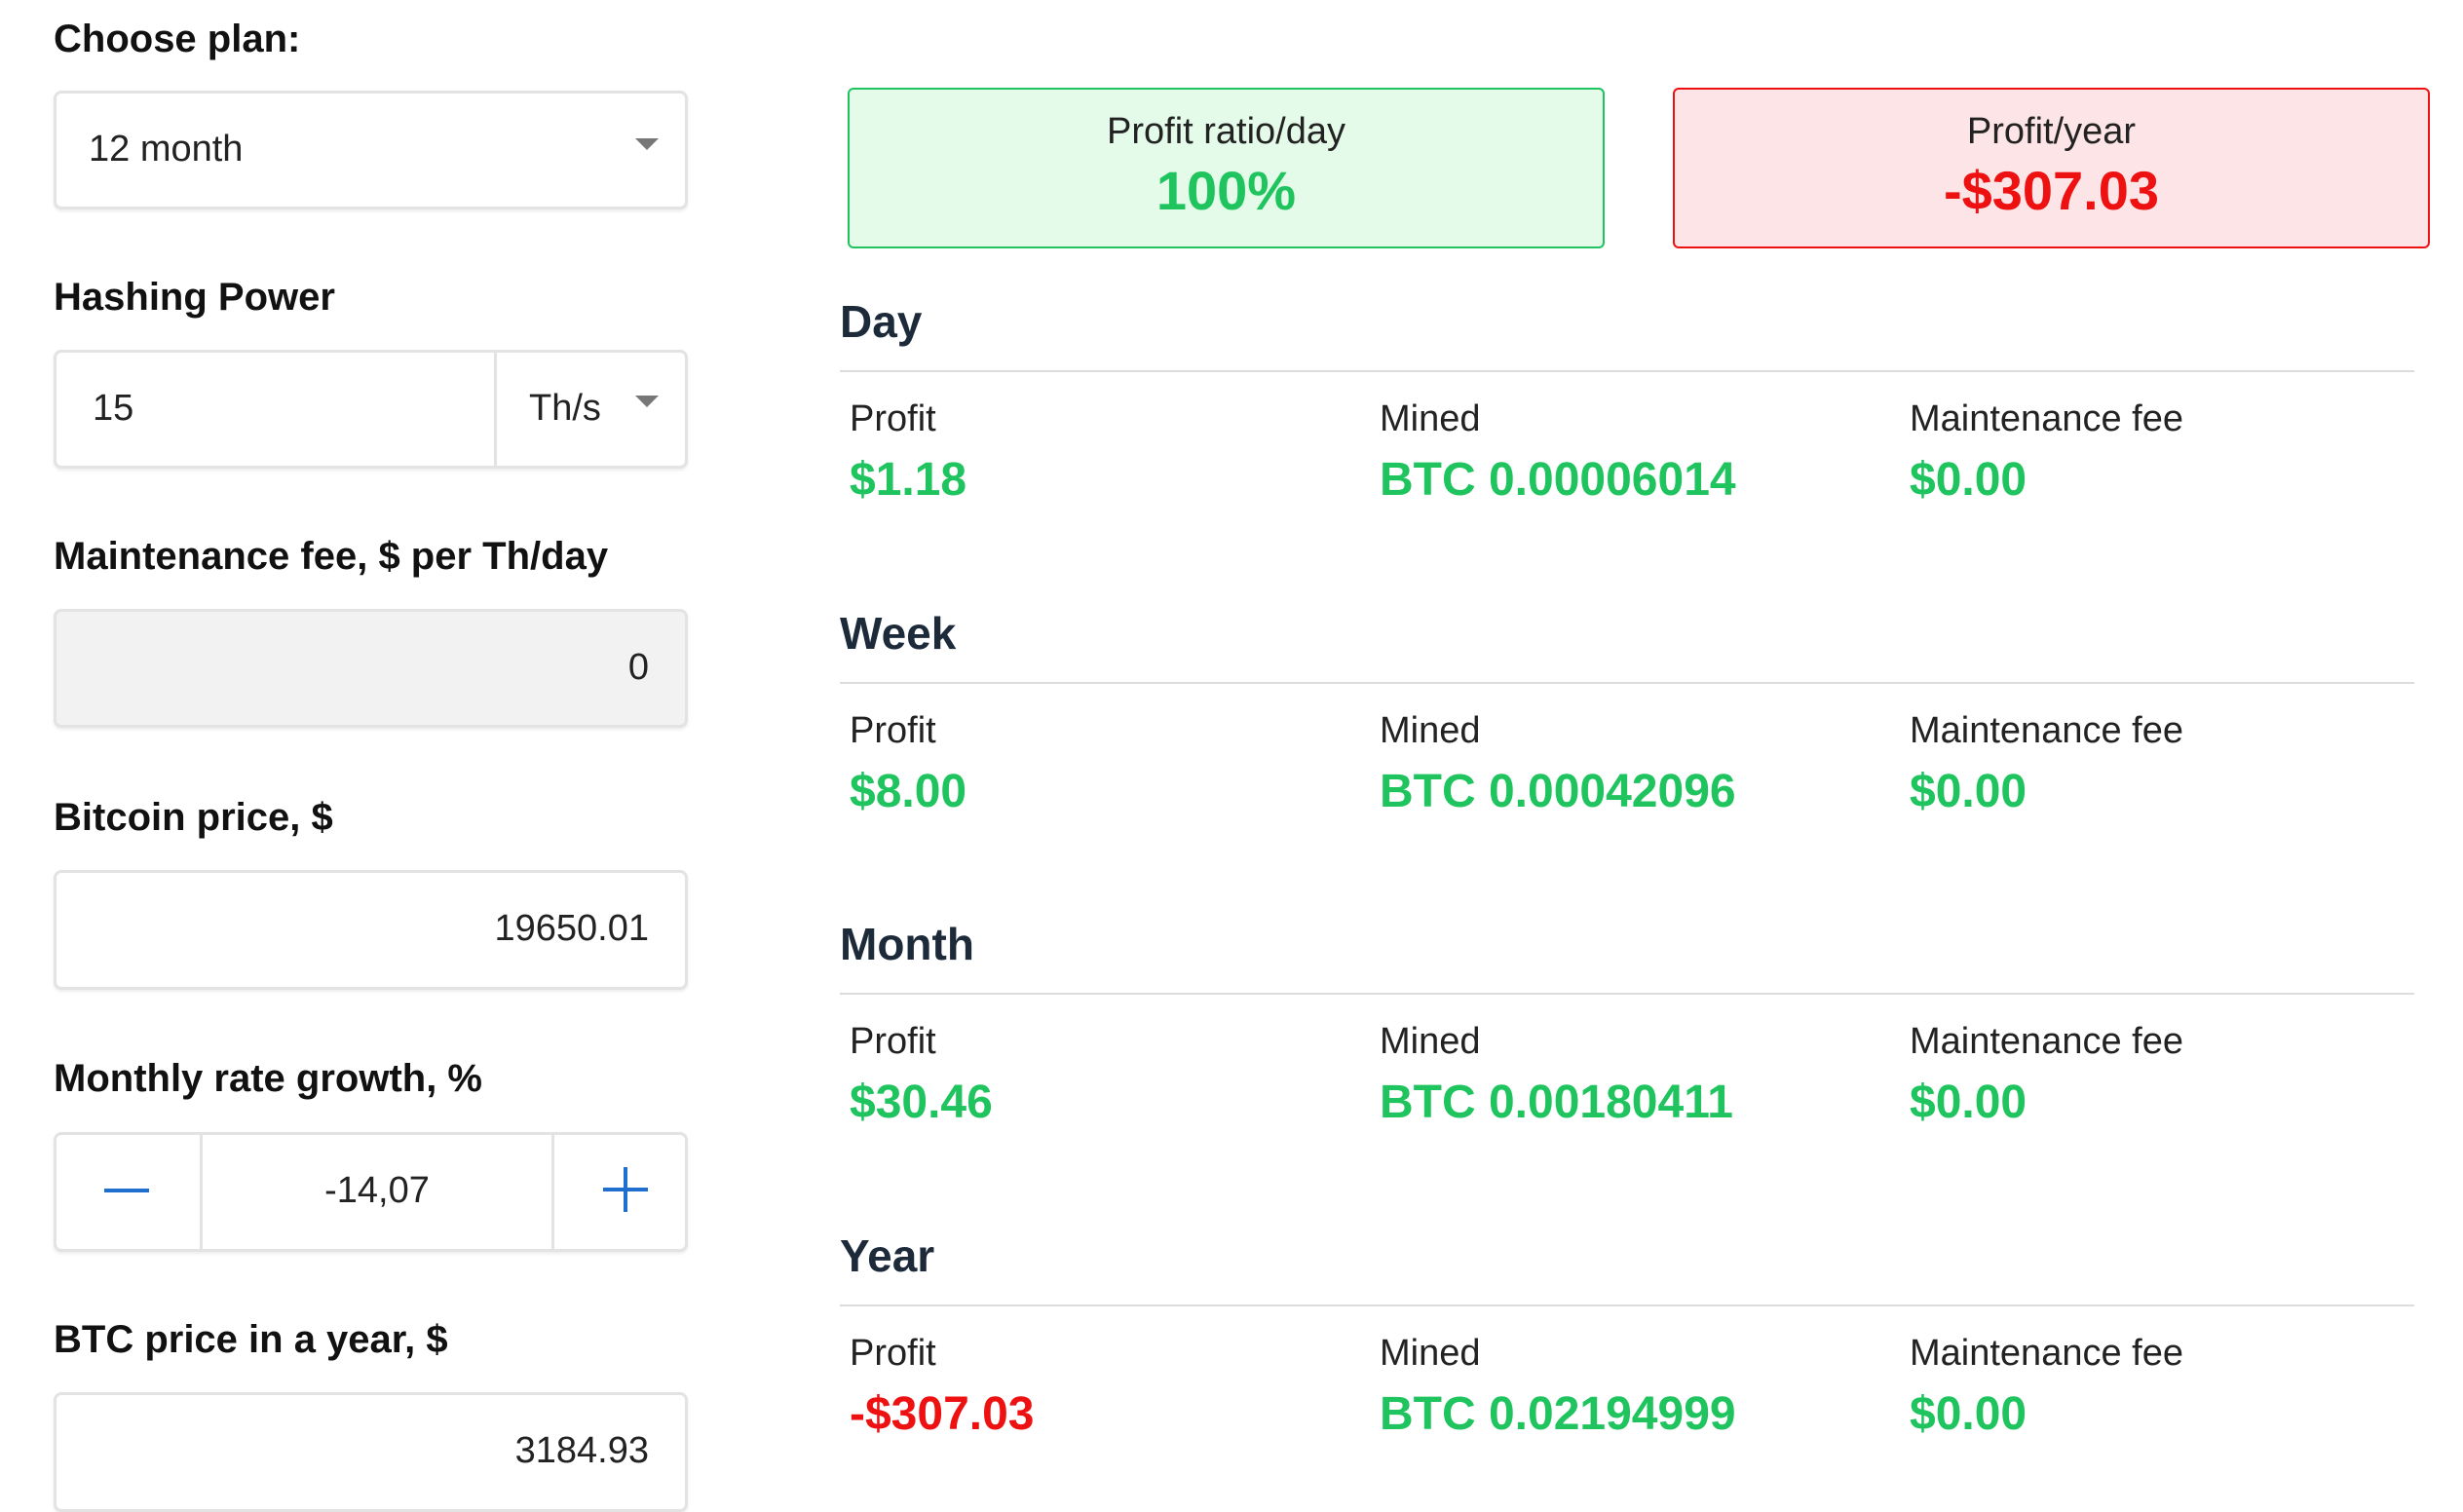 The height and width of the screenshot is (1512, 2463). I want to click on mined-value: BTC 0.02194999, so click(1558, 1414).